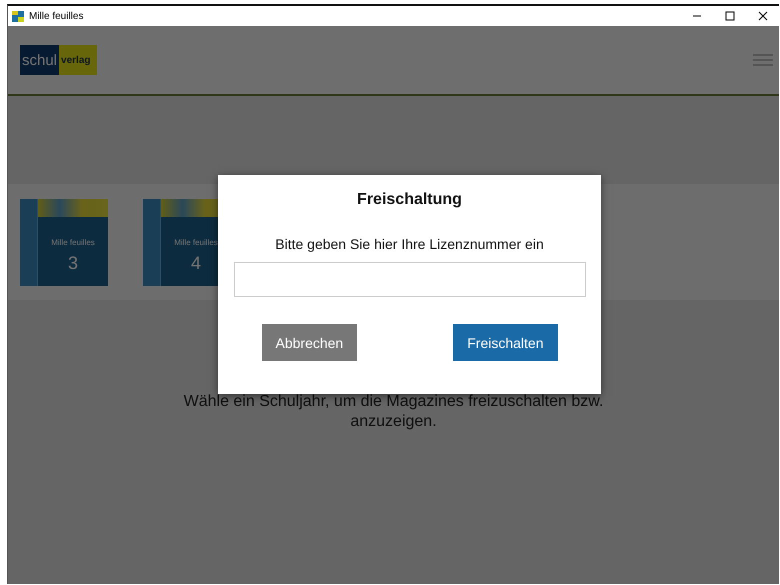 The image size is (780, 585). I want to click on magazine-tile: Mille feuilles 3, so click(64, 242).